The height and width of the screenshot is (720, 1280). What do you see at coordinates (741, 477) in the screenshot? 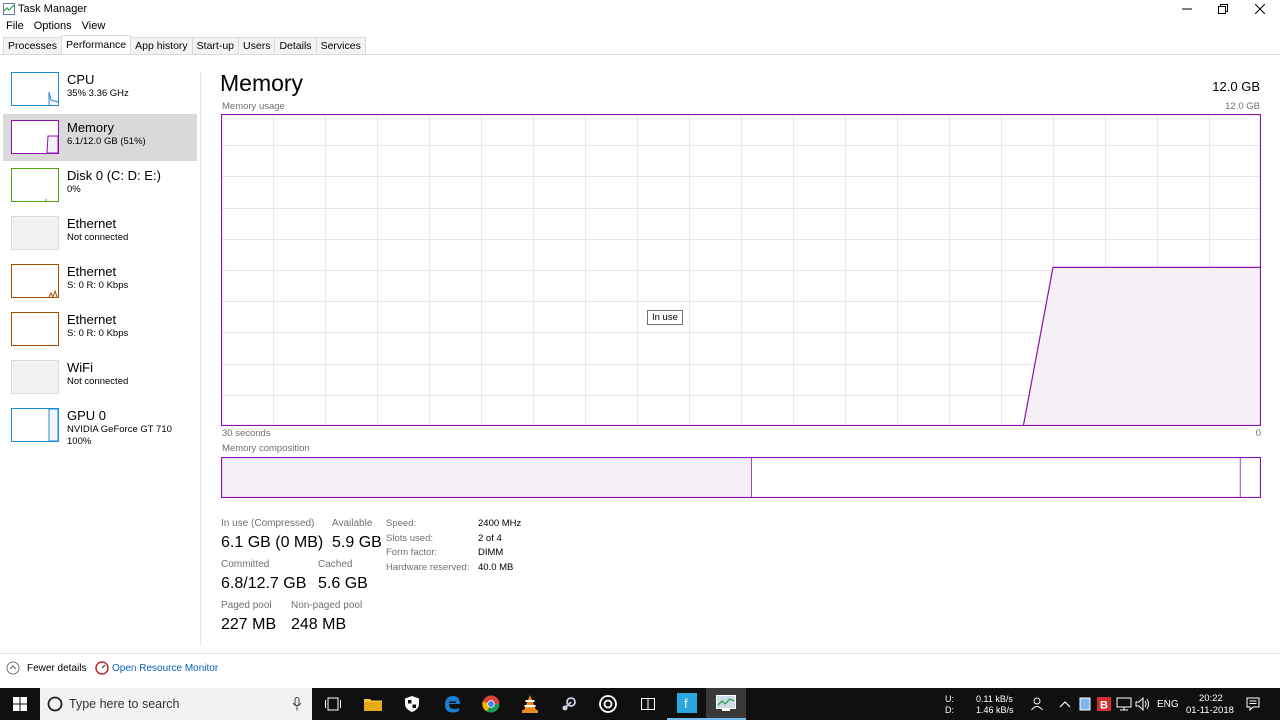
I see `memory-composition-bar` at bounding box center [741, 477].